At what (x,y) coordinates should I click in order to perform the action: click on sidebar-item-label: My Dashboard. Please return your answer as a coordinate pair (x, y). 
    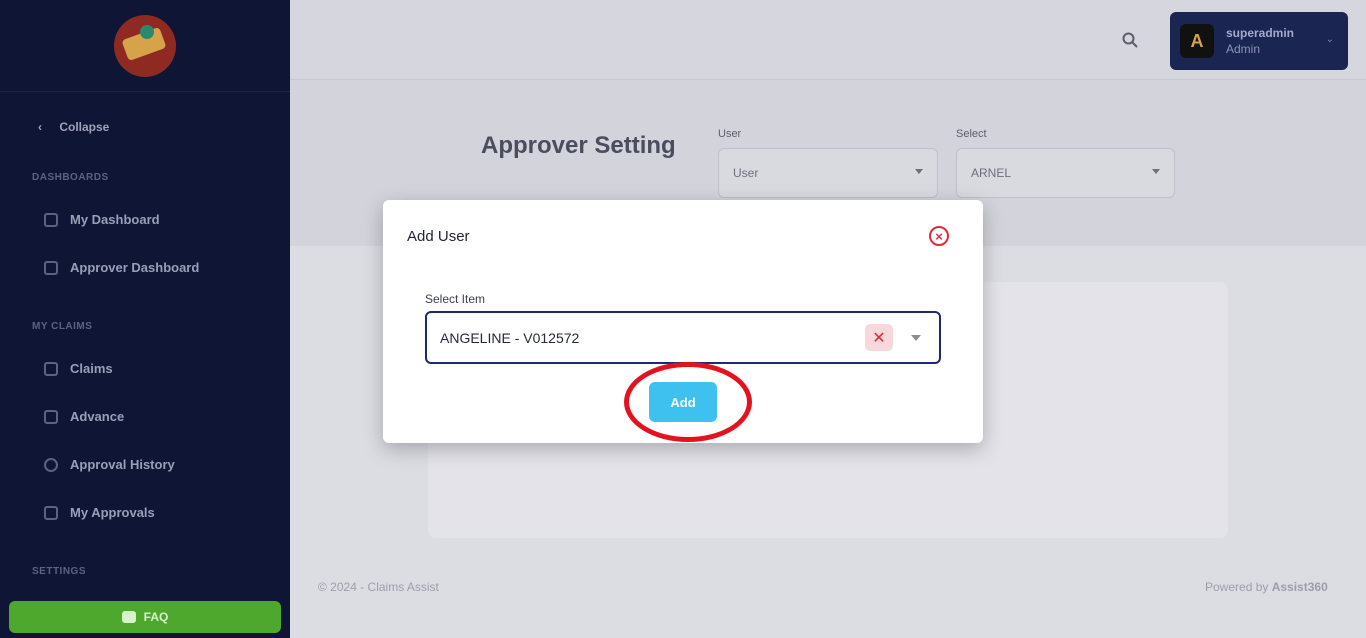
    Looking at the image, I should click on (115, 219).